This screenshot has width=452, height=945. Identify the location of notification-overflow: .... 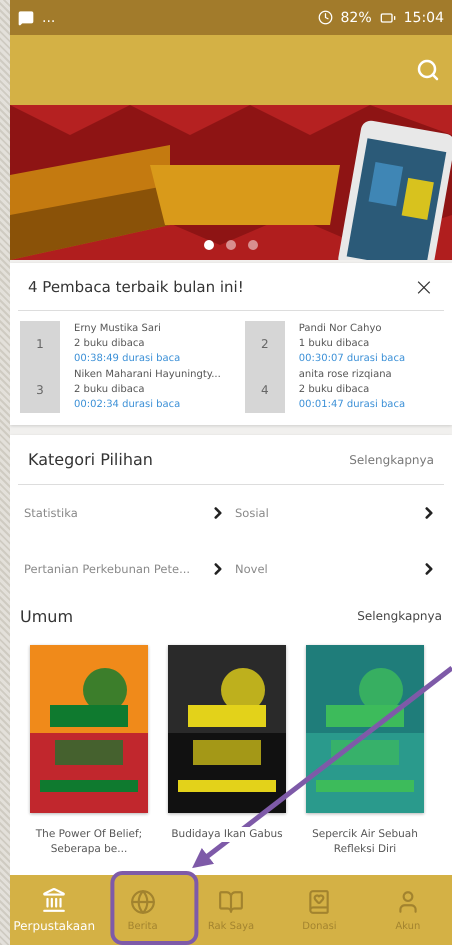
(49, 18).